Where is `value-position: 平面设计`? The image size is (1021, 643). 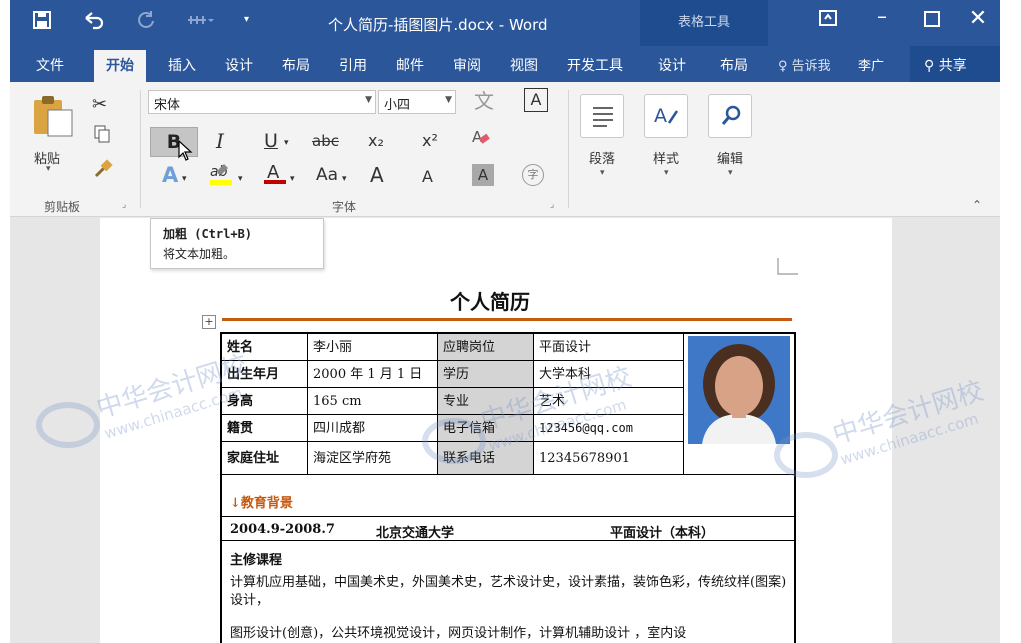 value-position: 平面设计 is located at coordinates (609, 347).